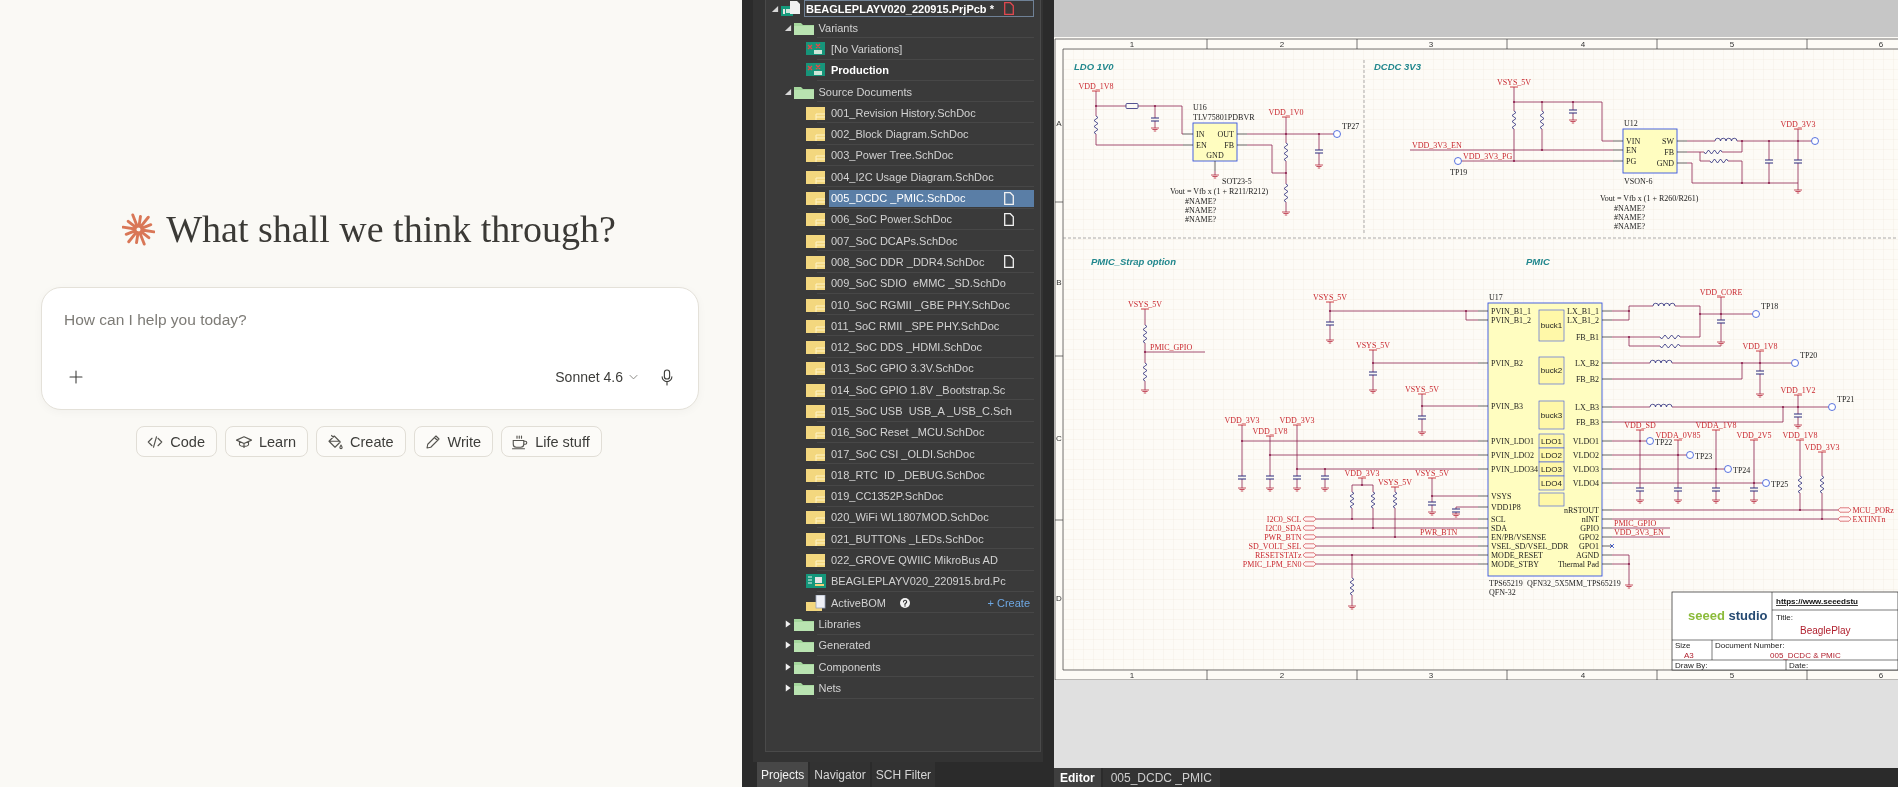  What do you see at coordinates (919, 8) in the screenshot?
I see `tree-item: BEAGLEPLAYV020_220915.PrjPcb *` at bounding box center [919, 8].